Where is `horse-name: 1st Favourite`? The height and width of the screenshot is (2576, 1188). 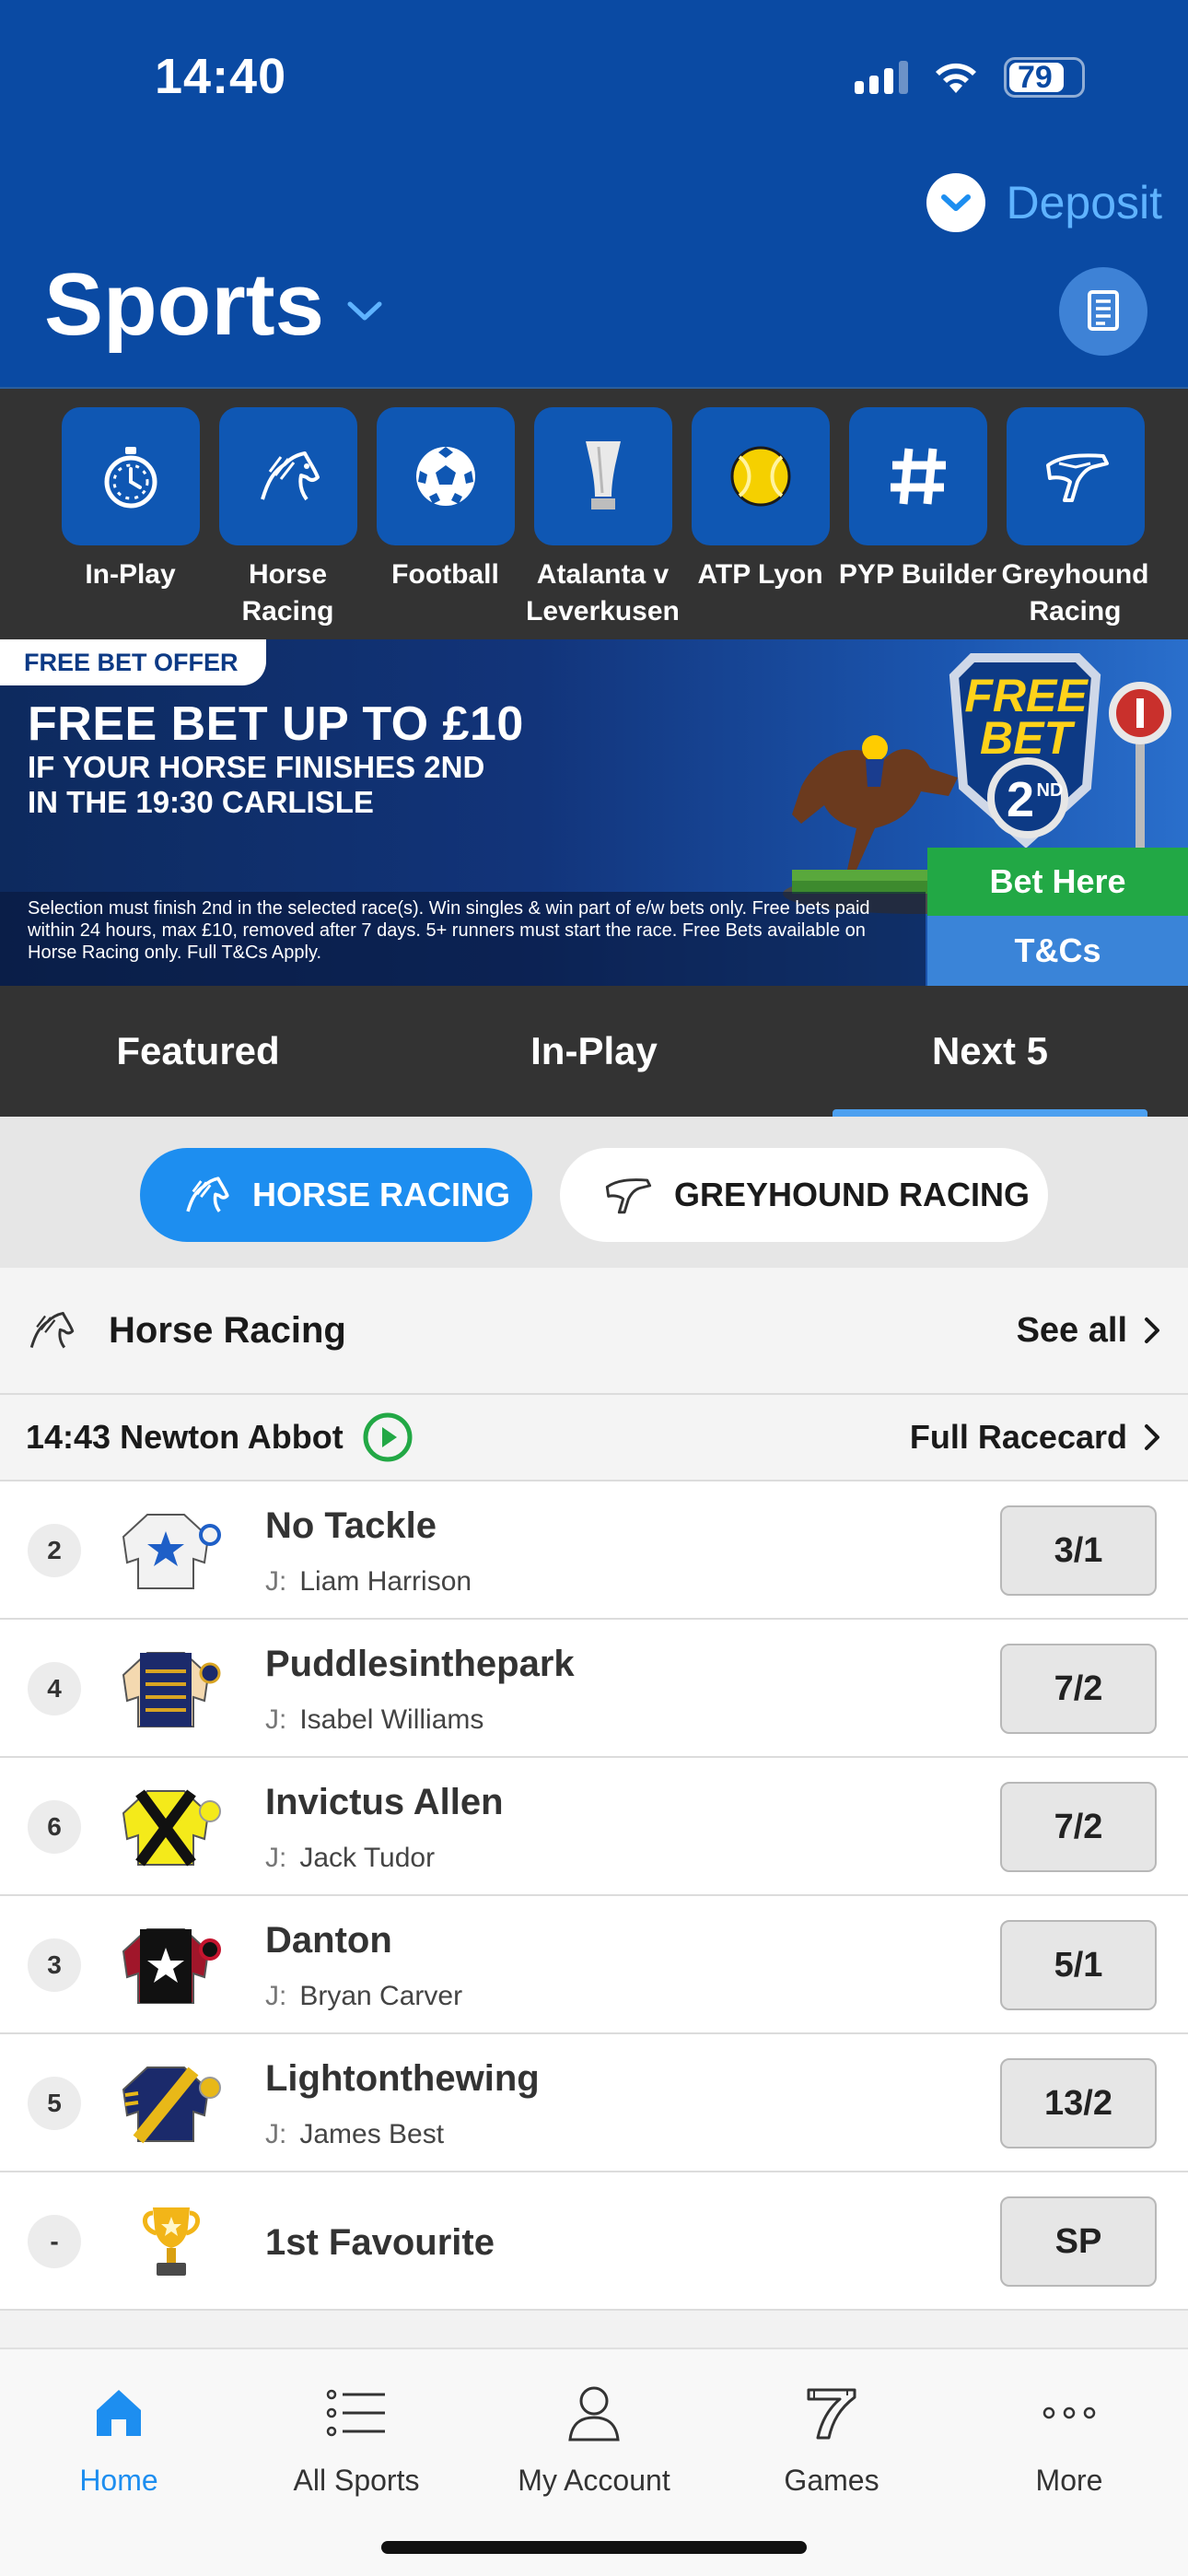
horse-name: 1st Favourite is located at coordinates (380, 2242).